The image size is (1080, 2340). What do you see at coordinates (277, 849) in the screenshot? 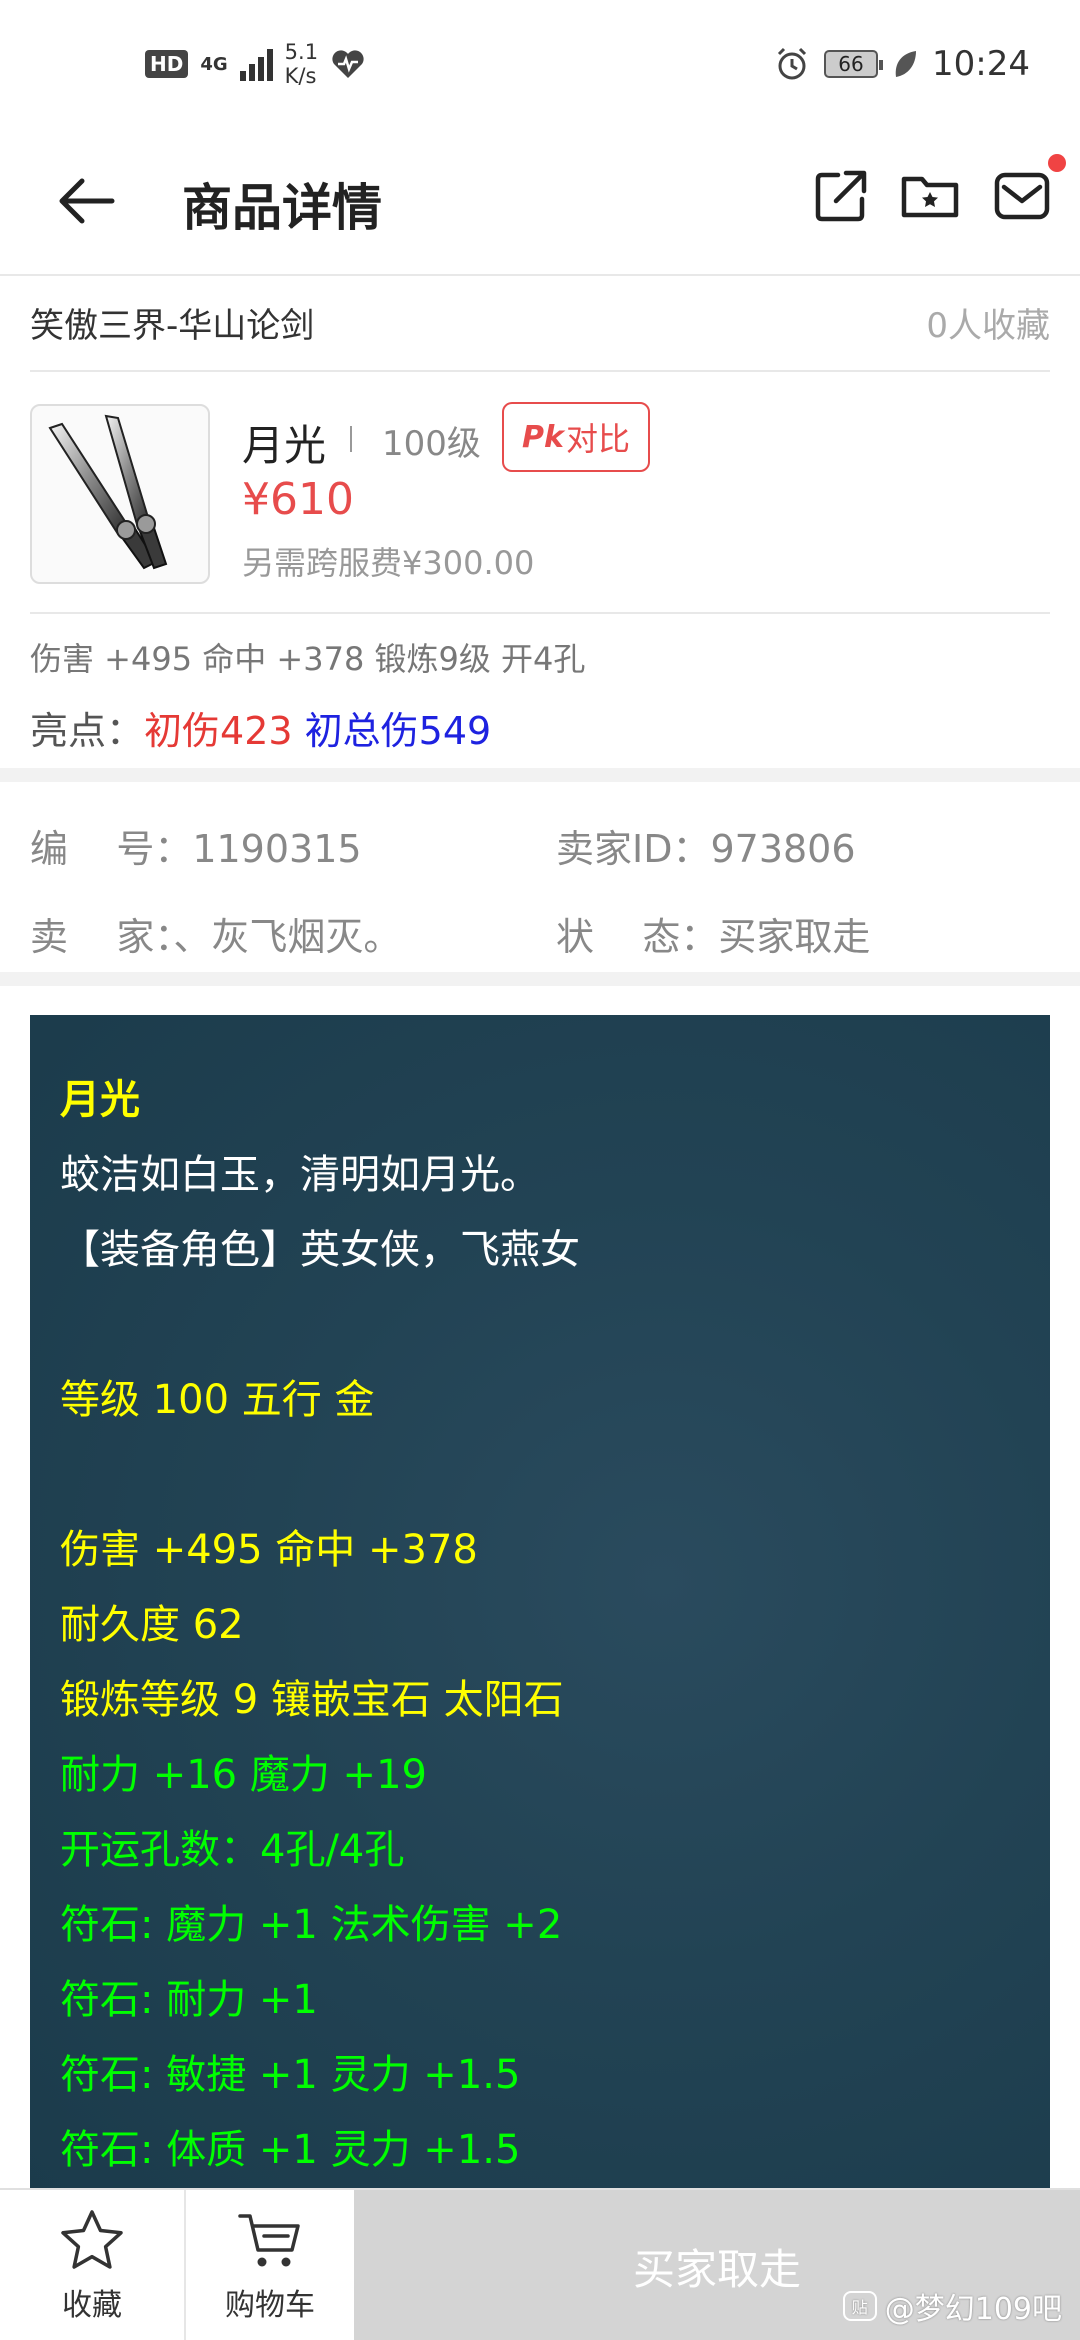
I see `order-id-value: 1190315` at bounding box center [277, 849].